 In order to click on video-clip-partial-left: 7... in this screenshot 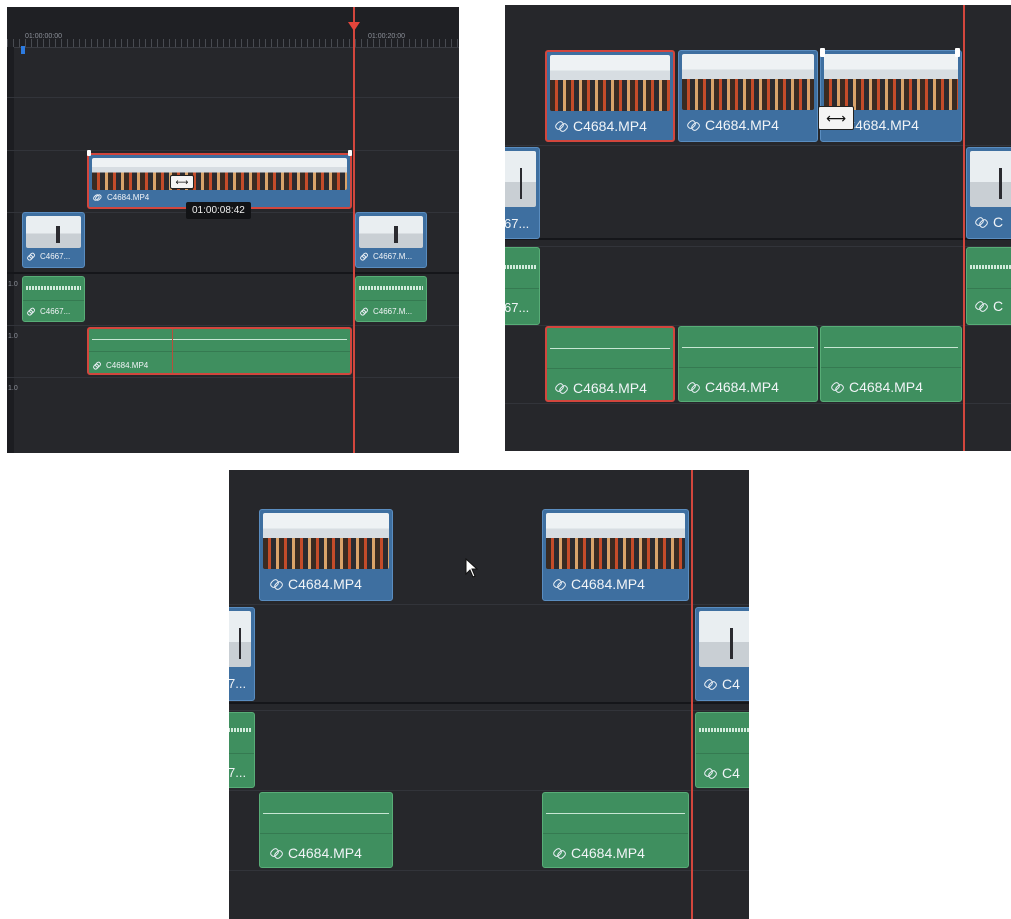, I will do `click(242, 654)`.